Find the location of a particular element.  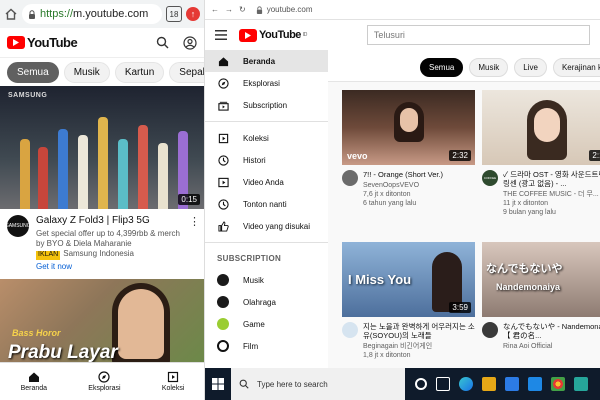

sidebar-sub-game: Game is located at coordinates (266, 324).